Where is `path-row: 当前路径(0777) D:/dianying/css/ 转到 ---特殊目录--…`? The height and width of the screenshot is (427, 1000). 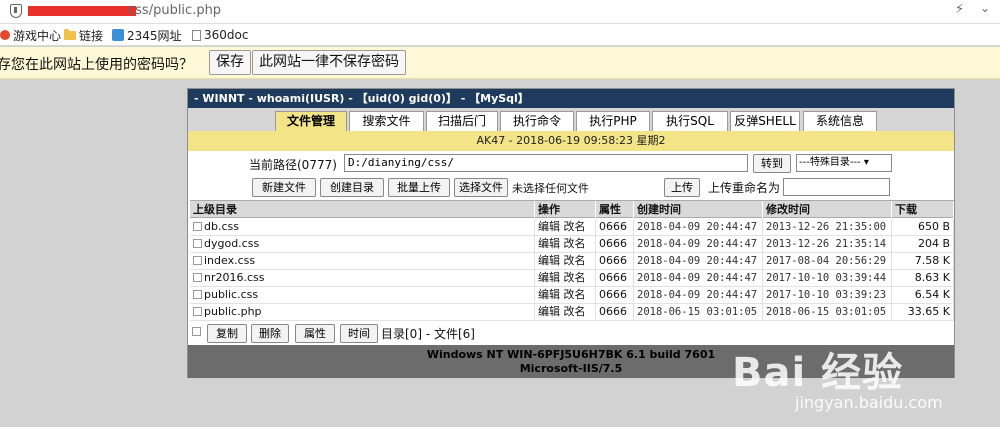
path-row: 当前路径(0777) D:/dianying/css/ 转到 ---特殊目录--… is located at coordinates (571, 164).